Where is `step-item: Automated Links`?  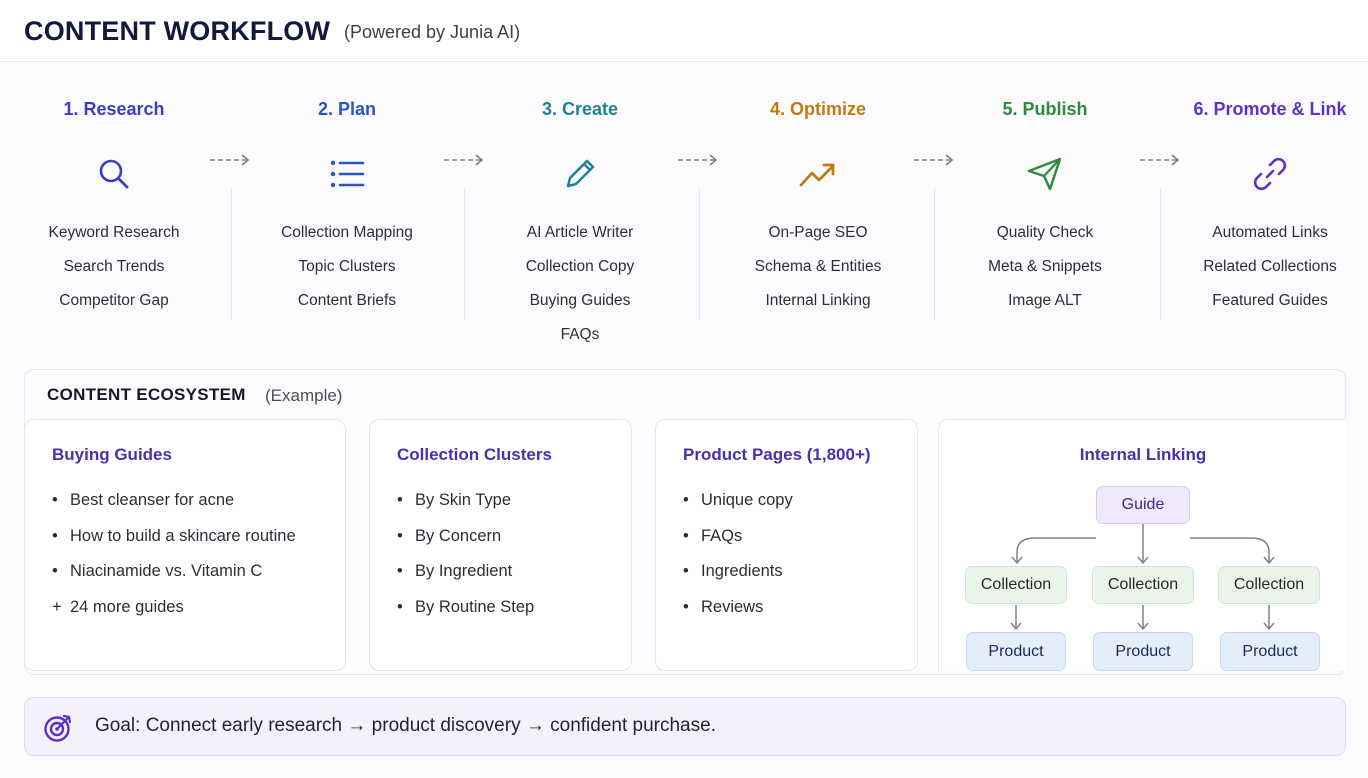 step-item: Automated Links is located at coordinates (1270, 232).